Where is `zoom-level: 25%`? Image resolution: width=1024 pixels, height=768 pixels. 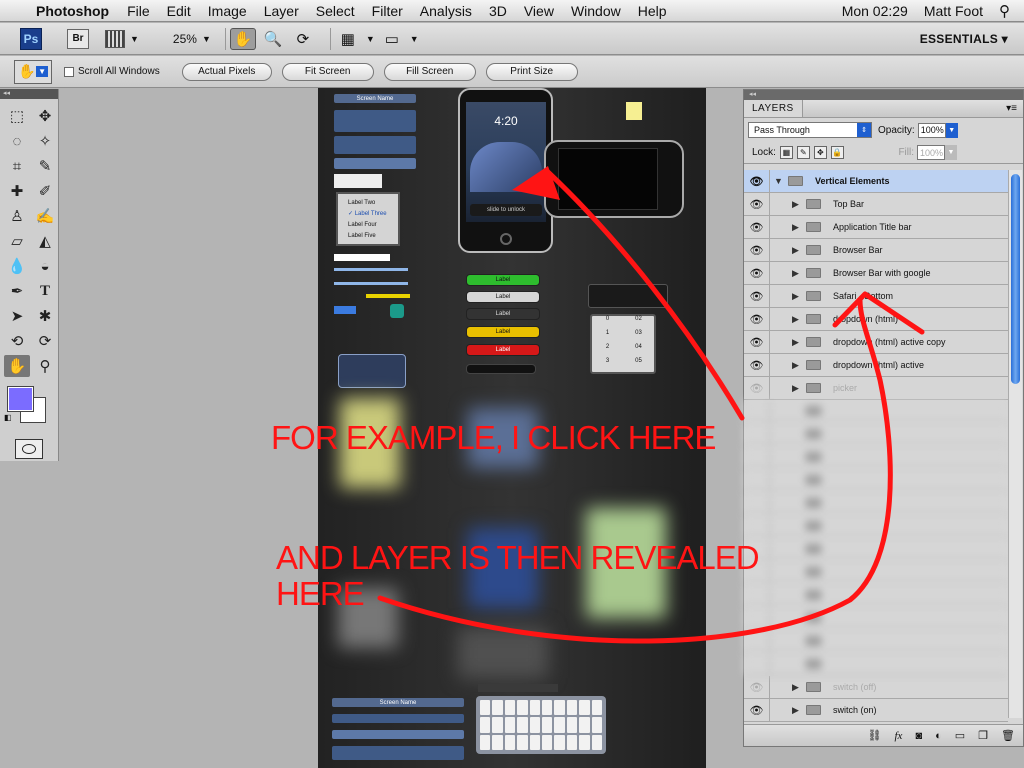
zoom-level: 25% is located at coordinates (185, 39).